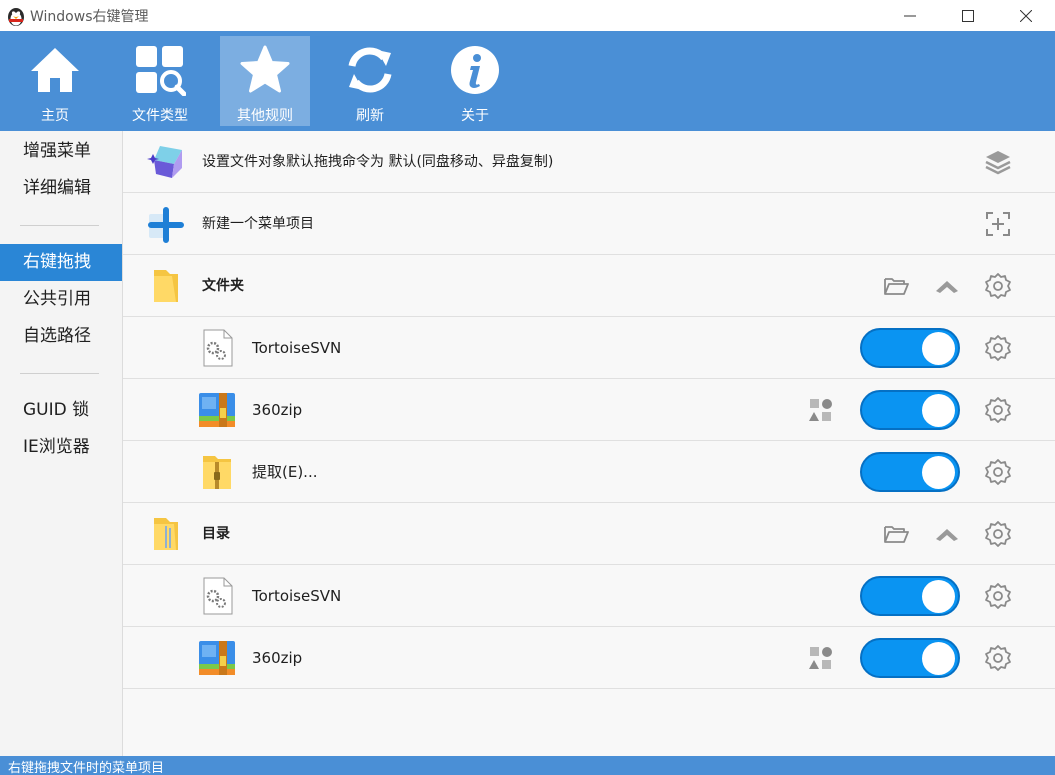 Image resolution: width=1055 pixels, height=775 pixels. What do you see at coordinates (61, 151) in the screenshot?
I see `sidebar-item-enhanced-menu: 增强菜单` at bounding box center [61, 151].